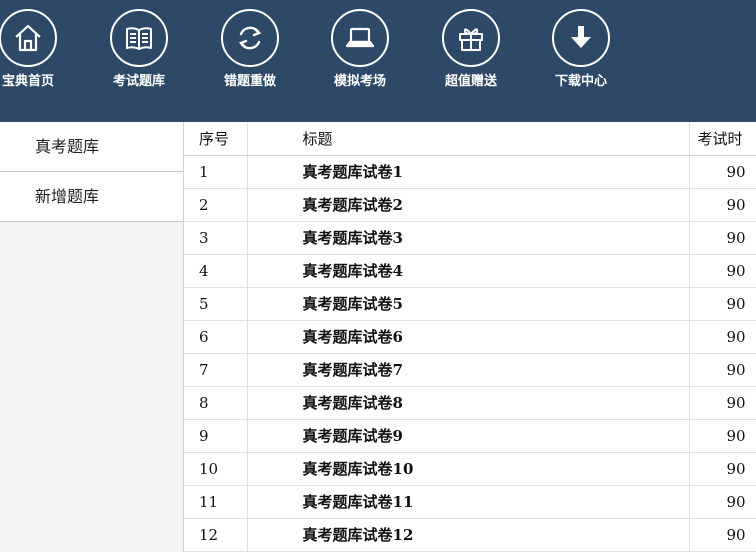 This screenshot has height=552, width=756. Describe the element at coordinates (216, 436) in the screenshot. I see `row-number: 9` at that location.